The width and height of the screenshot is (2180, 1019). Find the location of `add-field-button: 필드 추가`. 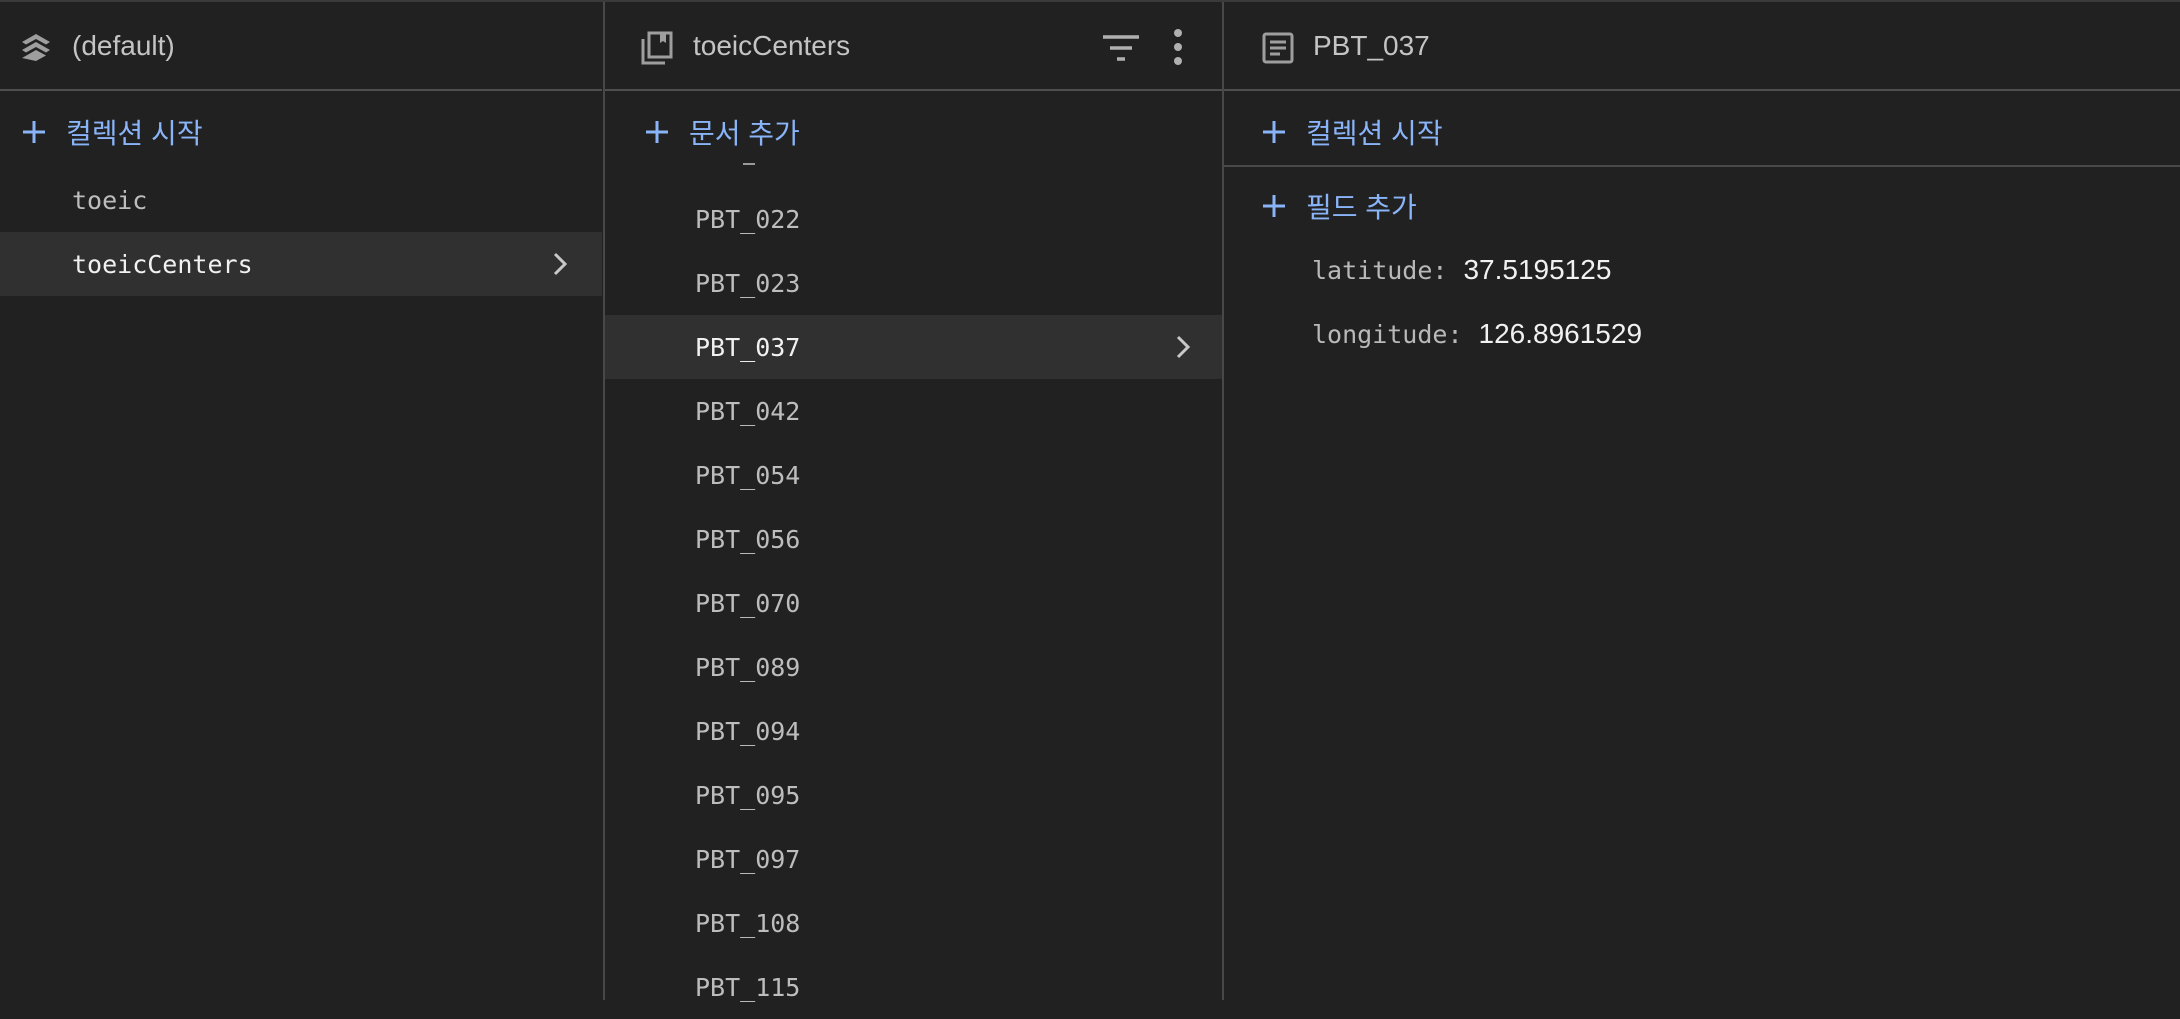

add-field-button: 필드 추가 is located at coordinates (1338, 206).